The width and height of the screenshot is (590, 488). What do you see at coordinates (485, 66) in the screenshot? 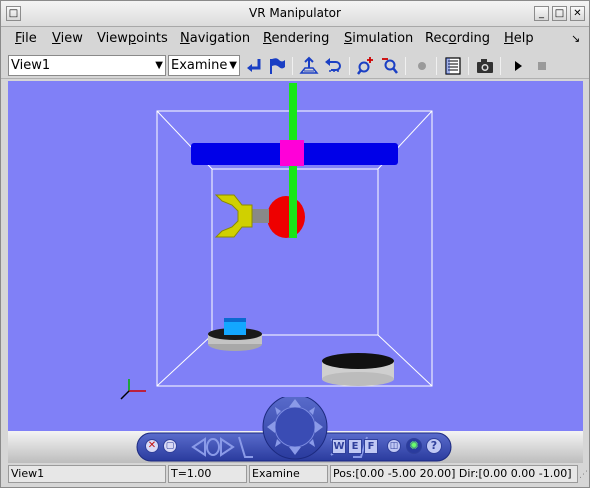
I see `screenshot-icon` at bounding box center [485, 66].